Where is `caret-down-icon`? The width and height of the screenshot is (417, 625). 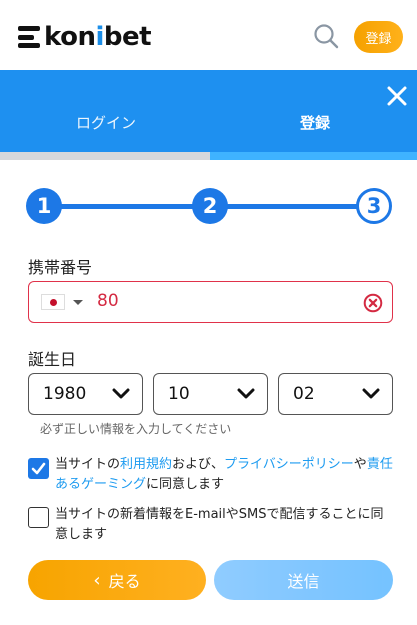
caret-down-icon is located at coordinates (78, 302).